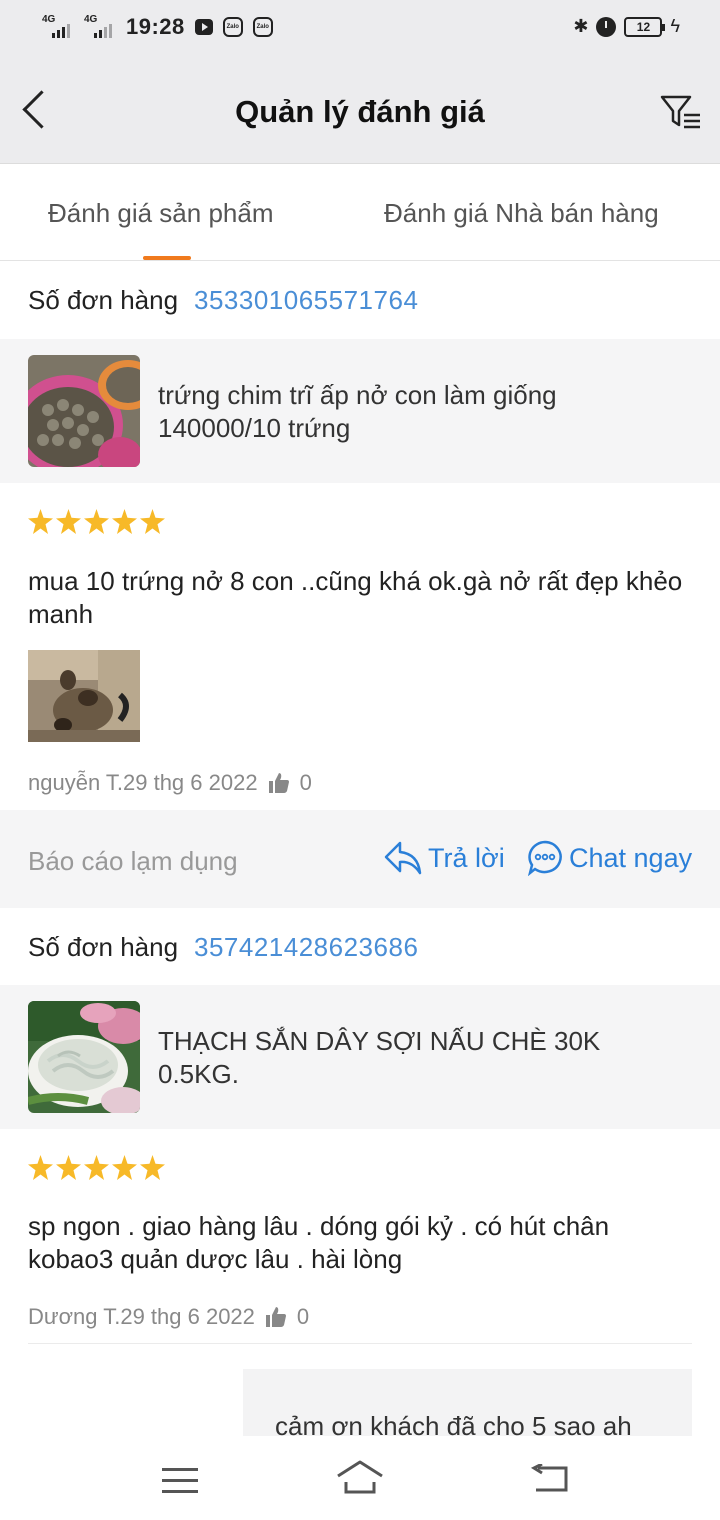  What do you see at coordinates (544, 858) in the screenshot?
I see `chat-bubble-icon` at bounding box center [544, 858].